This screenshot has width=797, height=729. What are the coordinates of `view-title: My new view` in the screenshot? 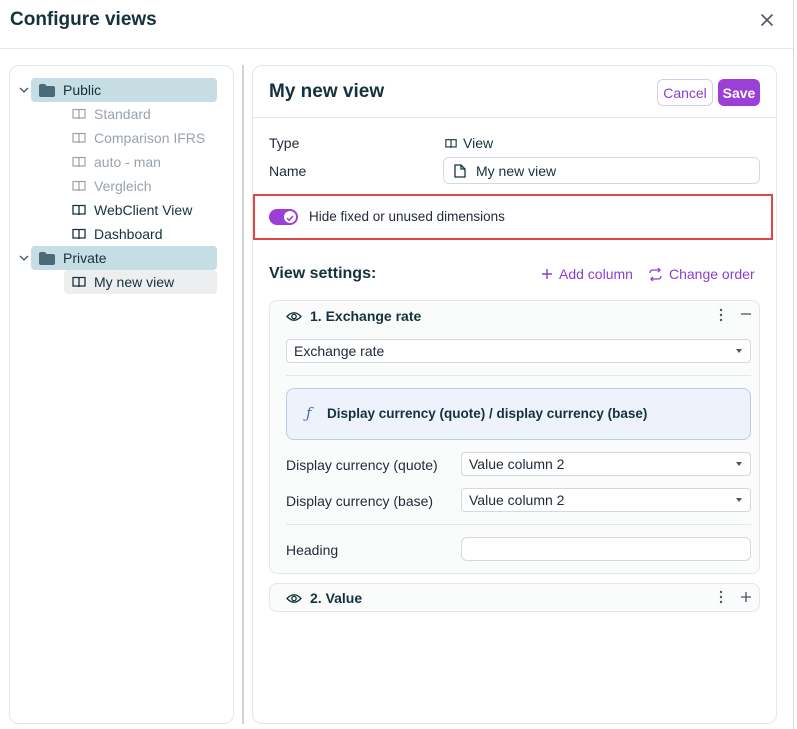 It's located at (327, 91).